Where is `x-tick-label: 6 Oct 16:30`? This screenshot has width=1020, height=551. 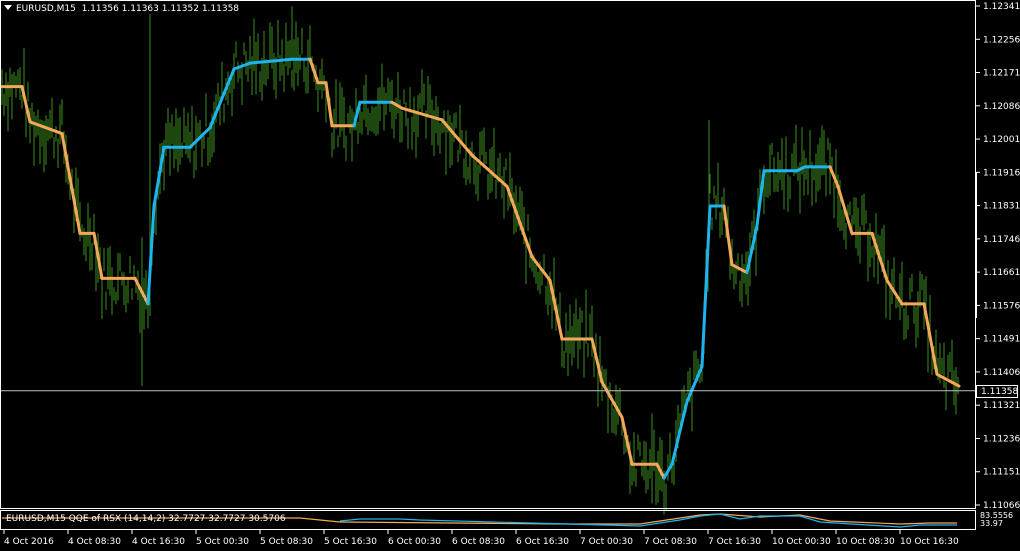 x-tick-label: 6 Oct 16:30 is located at coordinates (542, 542).